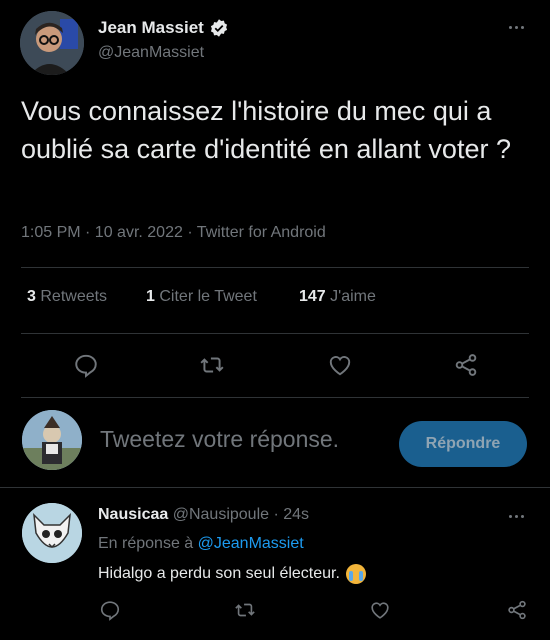  Describe the element at coordinates (151, 28) in the screenshot. I see `author-name-text: Jean Massiet` at that location.